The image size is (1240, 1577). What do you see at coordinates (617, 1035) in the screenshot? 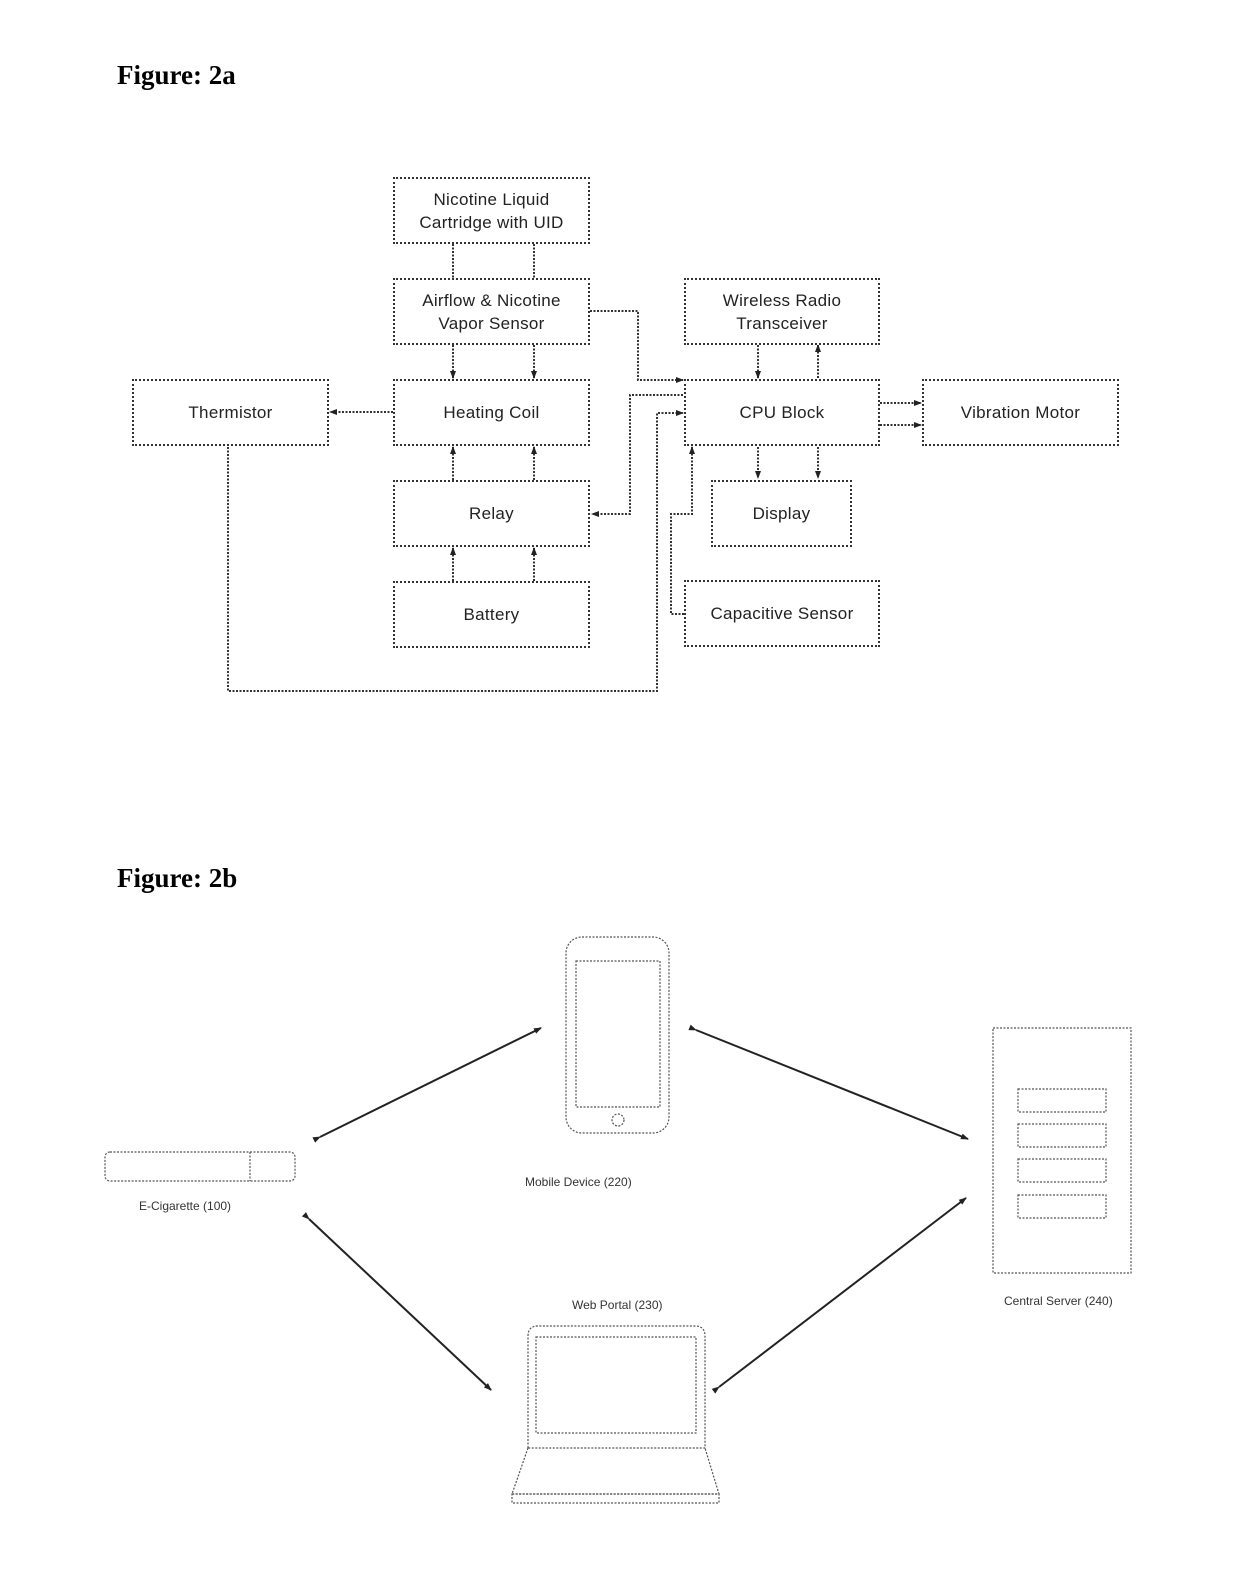
I see `mobile-device-icon` at bounding box center [617, 1035].